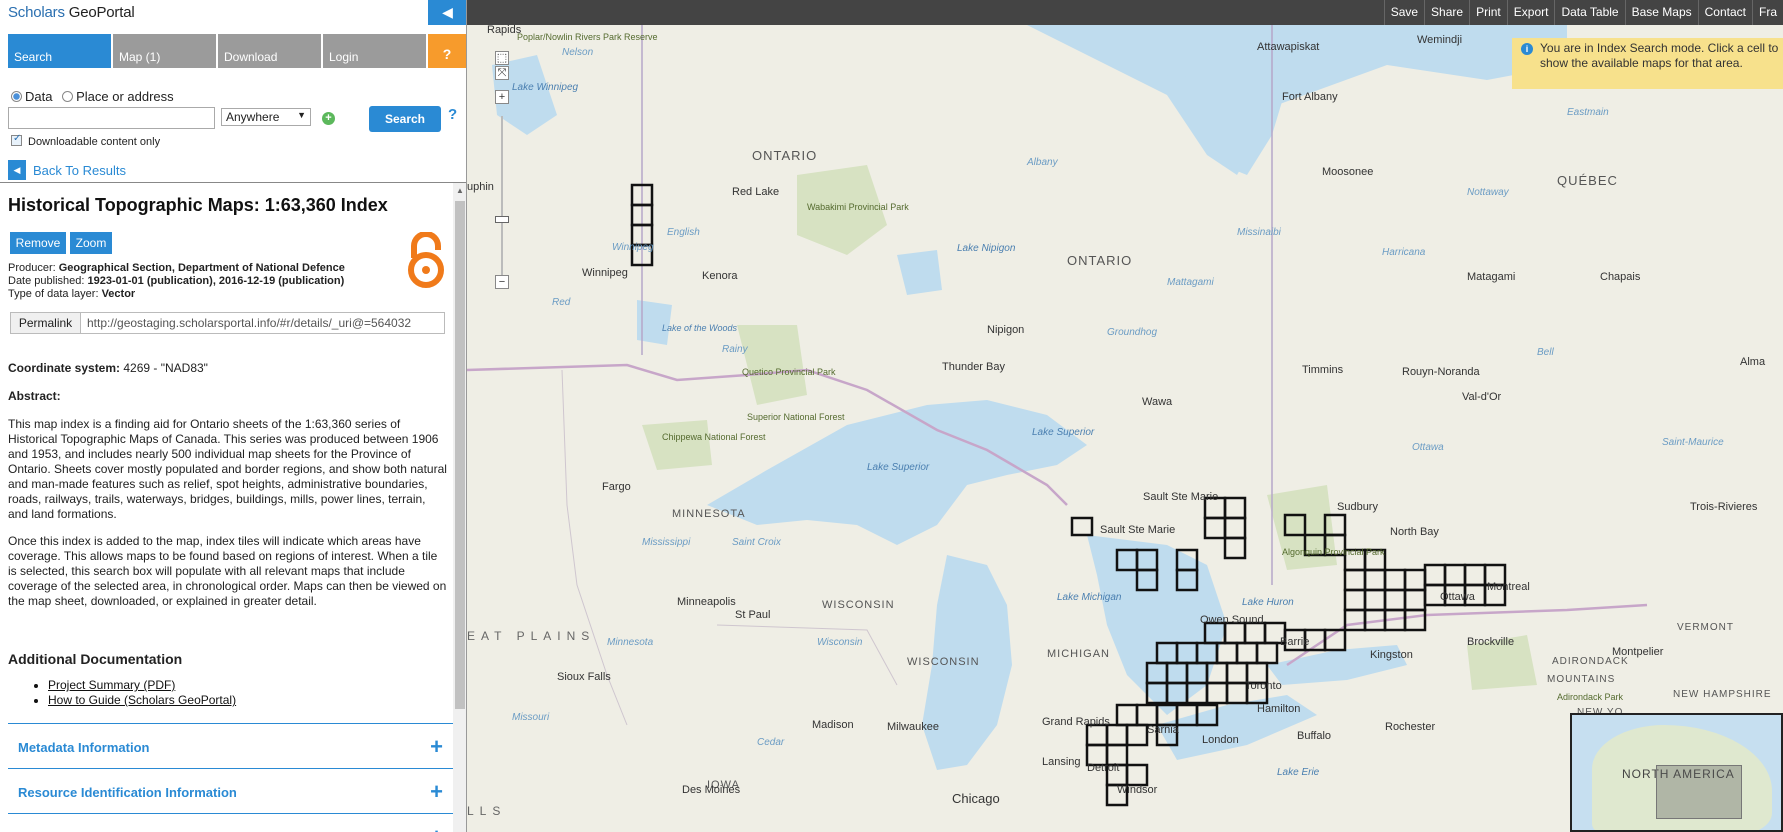  I want to click on location-select: Anywhere ▼, so click(266, 117).